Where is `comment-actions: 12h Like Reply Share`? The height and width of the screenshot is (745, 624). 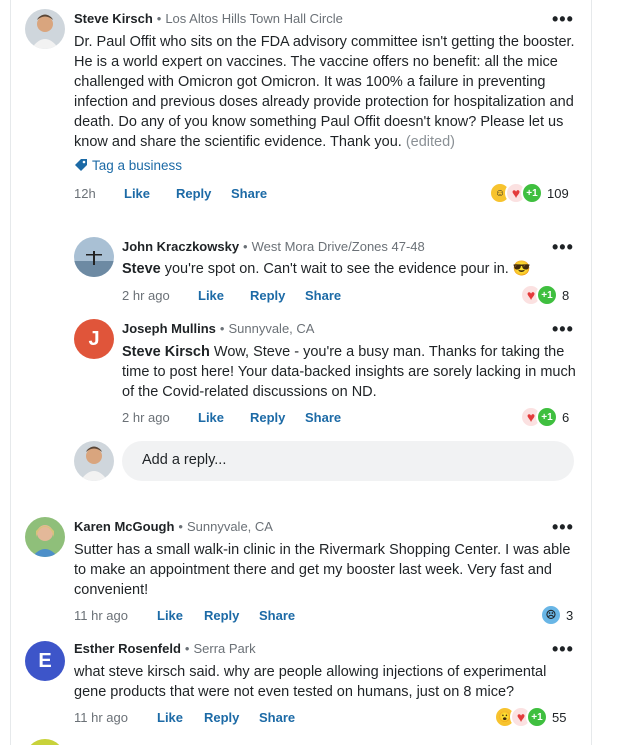 comment-actions: 12h Like Reply Share is located at coordinates (170, 193).